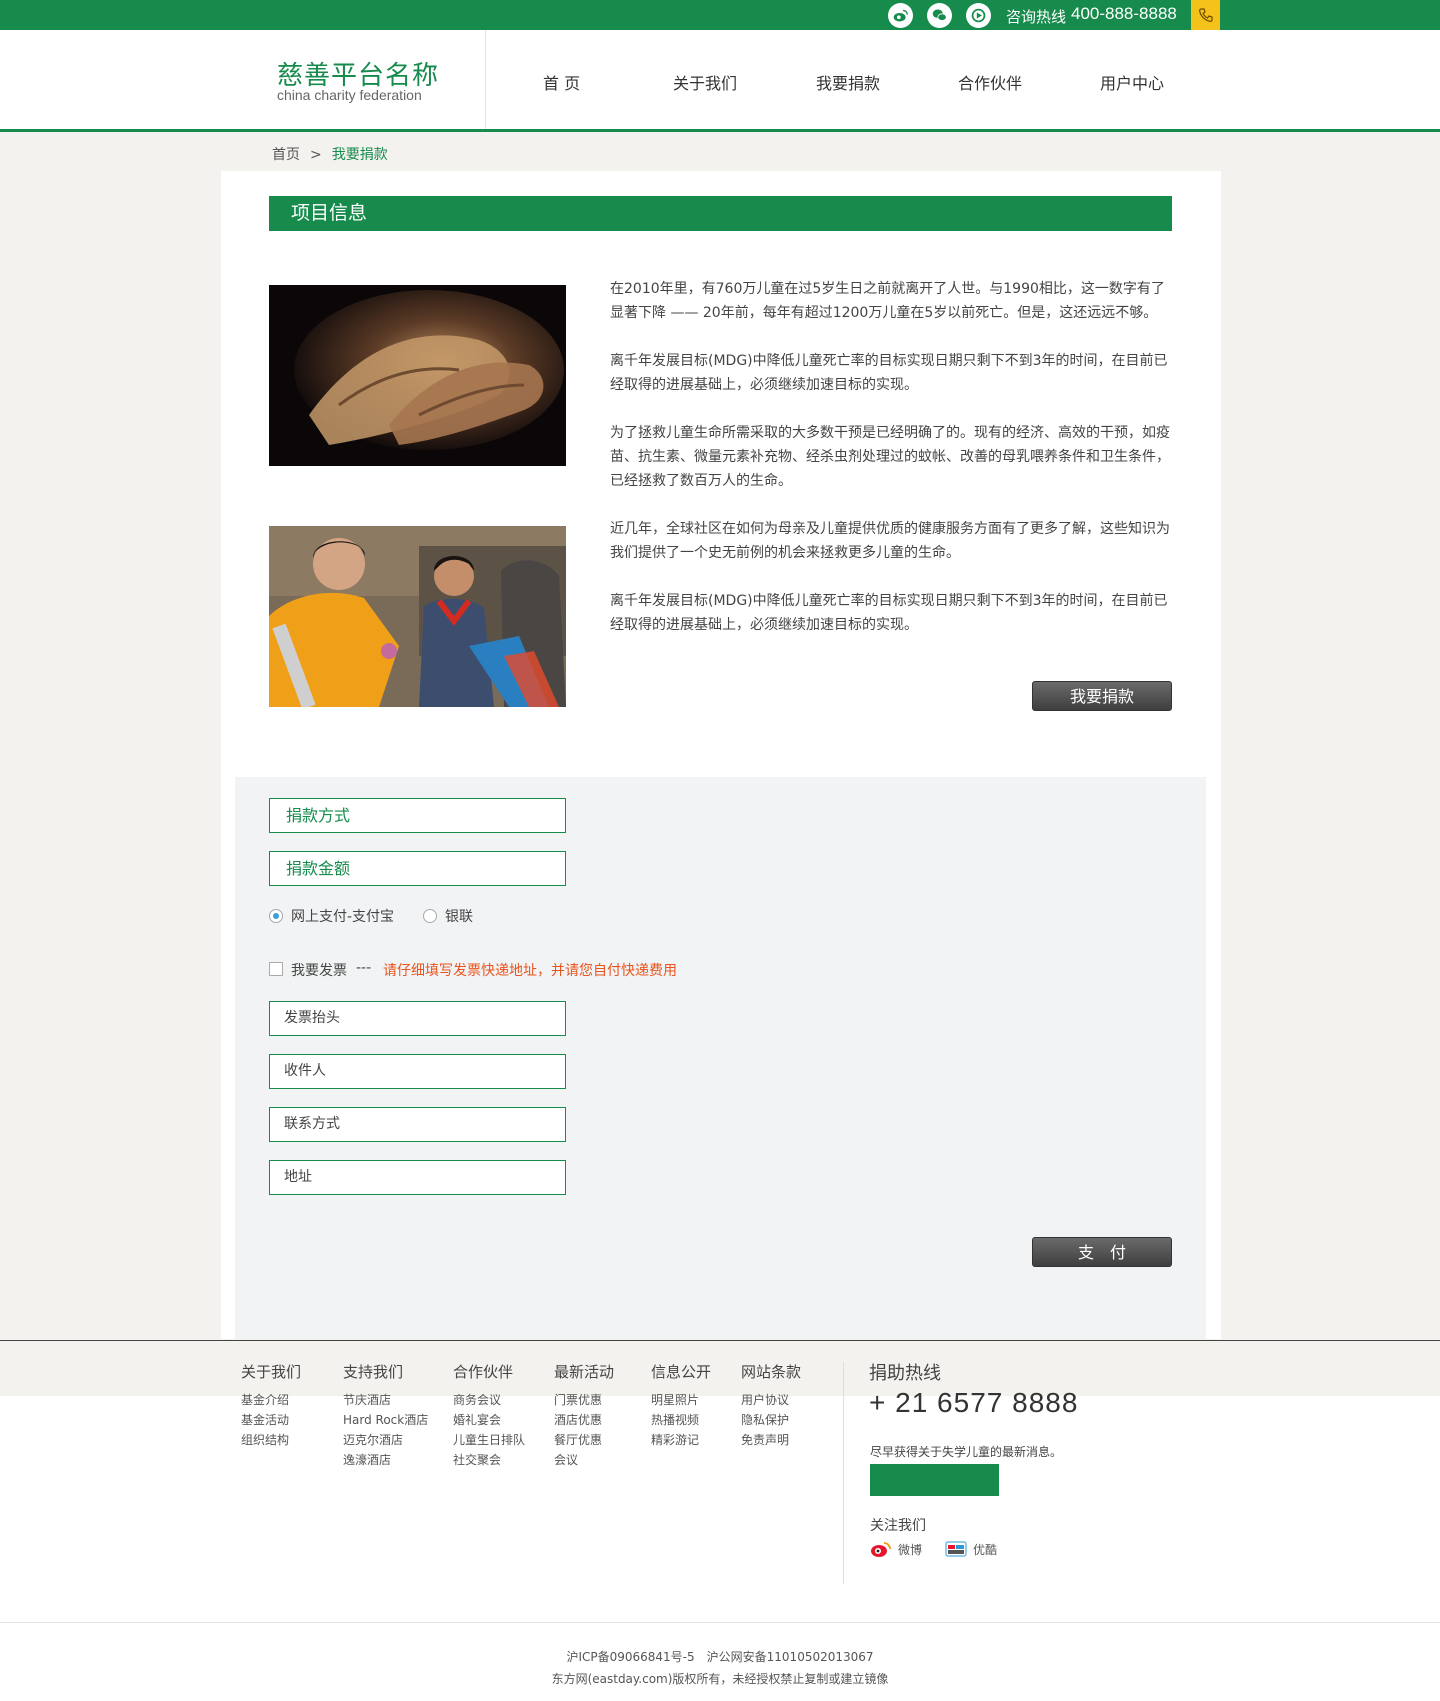 The width and height of the screenshot is (1440, 1701). I want to click on invoice-title-input: 发票抬头, so click(417, 1018).